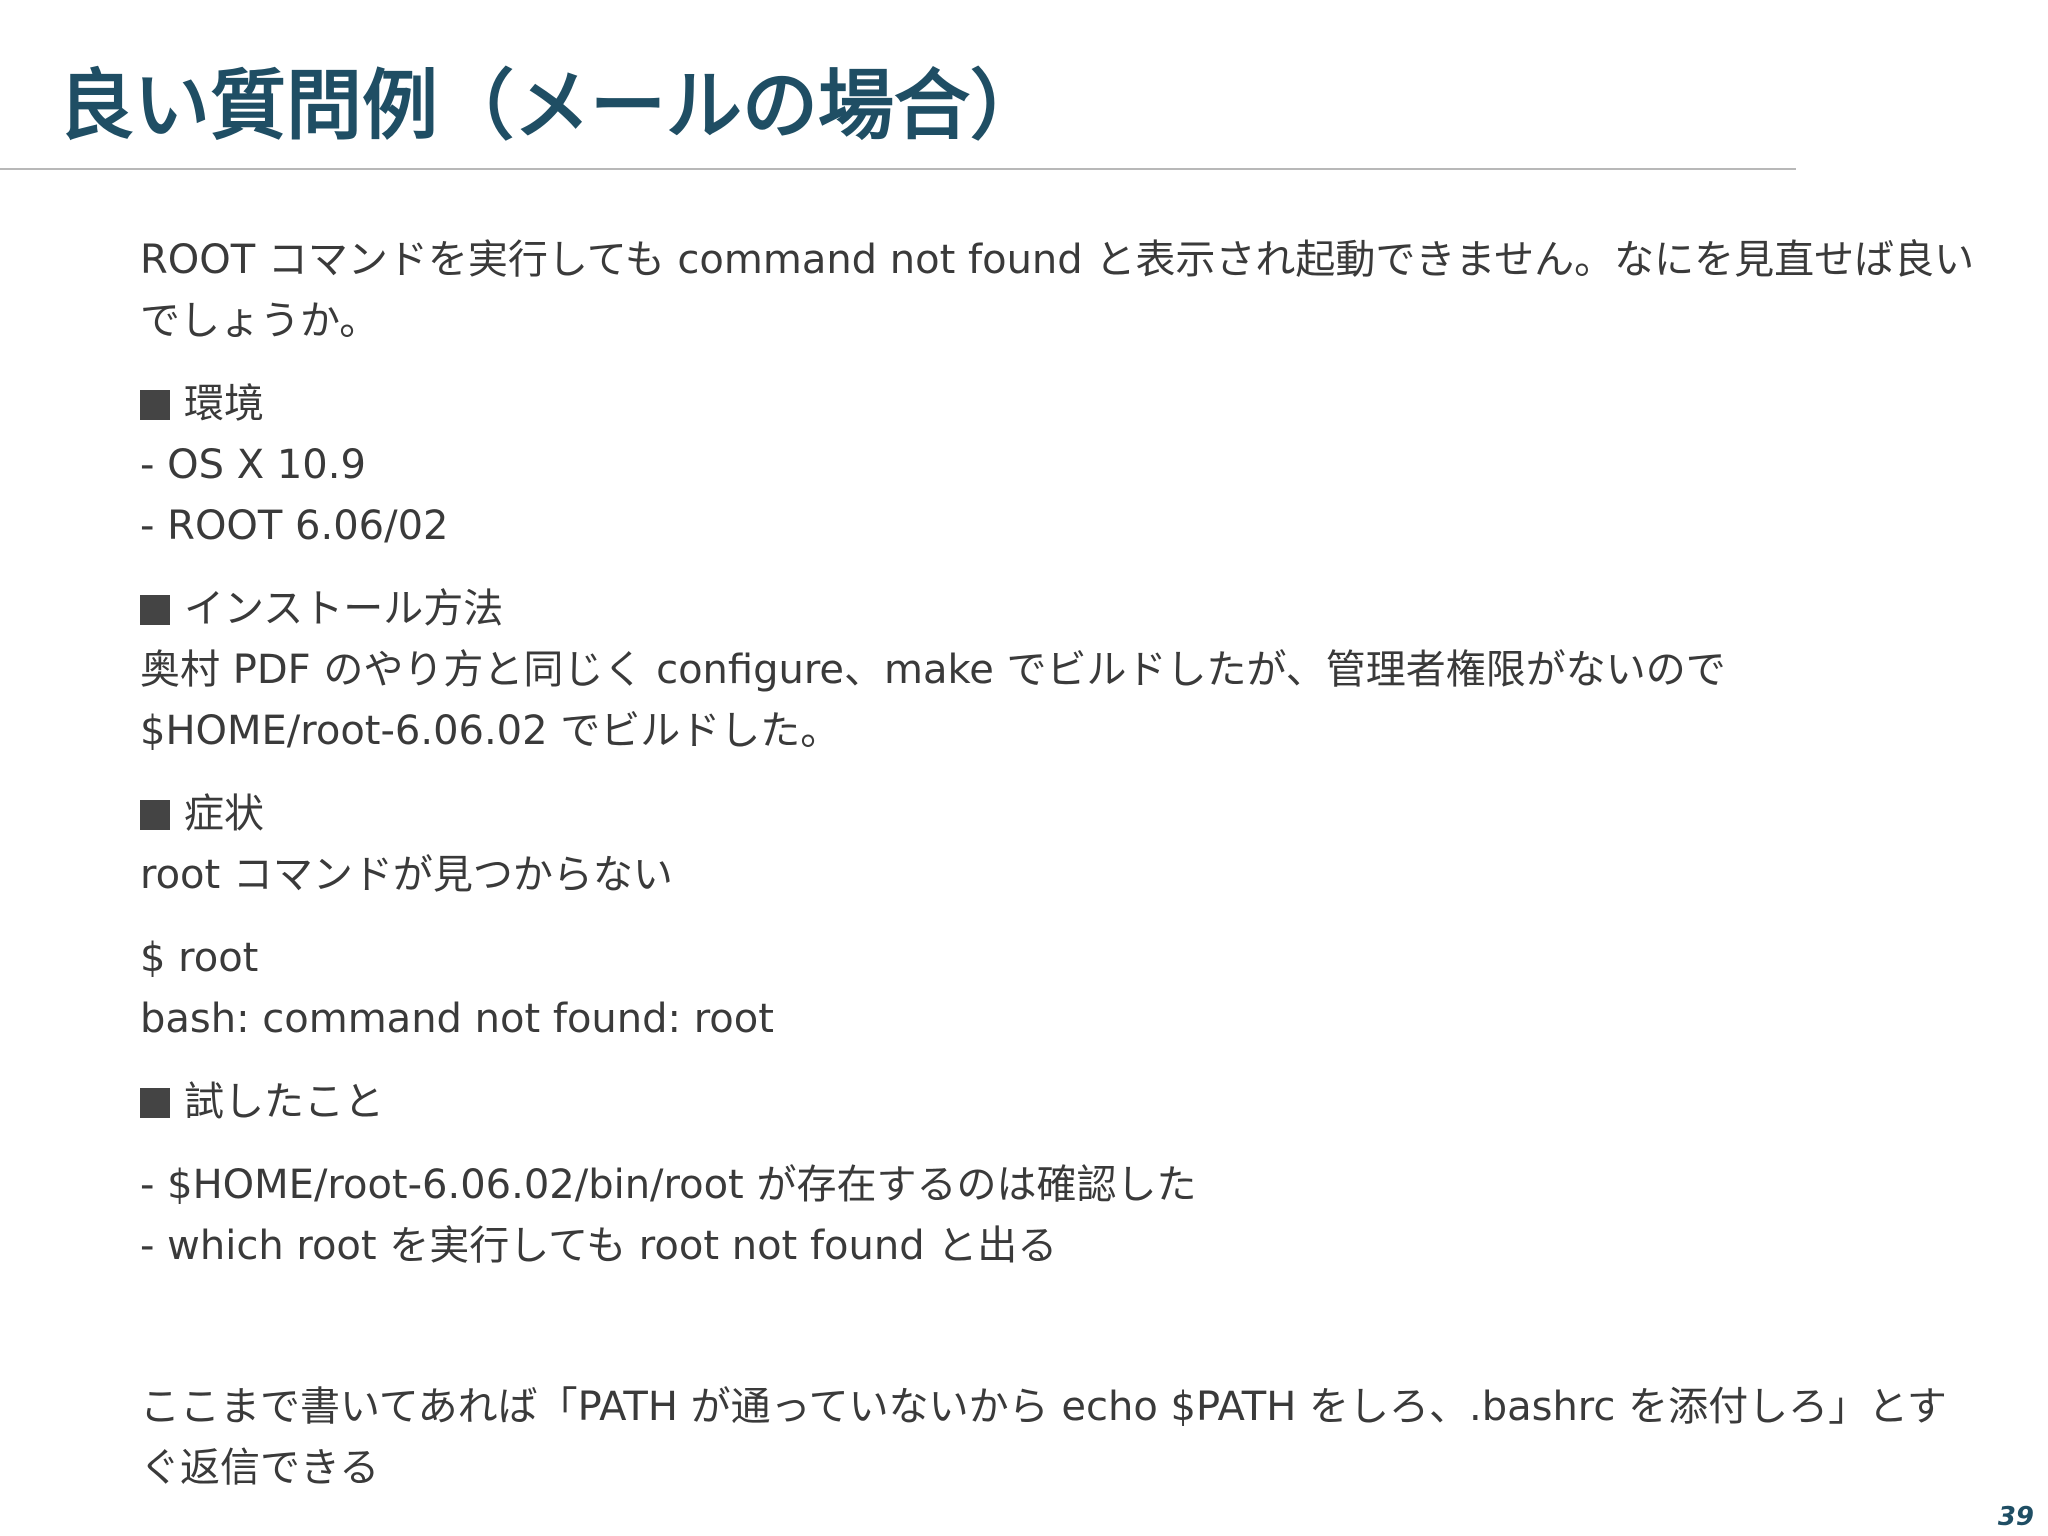 The width and height of the screenshot is (2048, 1536). What do you see at coordinates (1060, 609) in the screenshot?
I see `section-heading: インストール方法` at bounding box center [1060, 609].